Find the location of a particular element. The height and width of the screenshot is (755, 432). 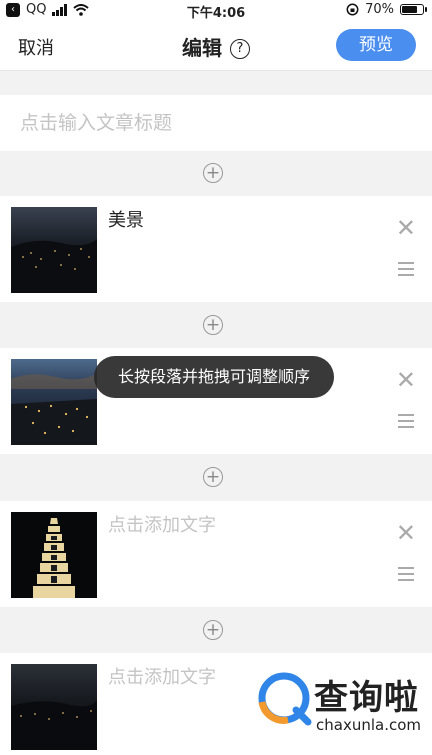

nav-bar: 取消 编辑? 预览 is located at coordinates (216, 45).